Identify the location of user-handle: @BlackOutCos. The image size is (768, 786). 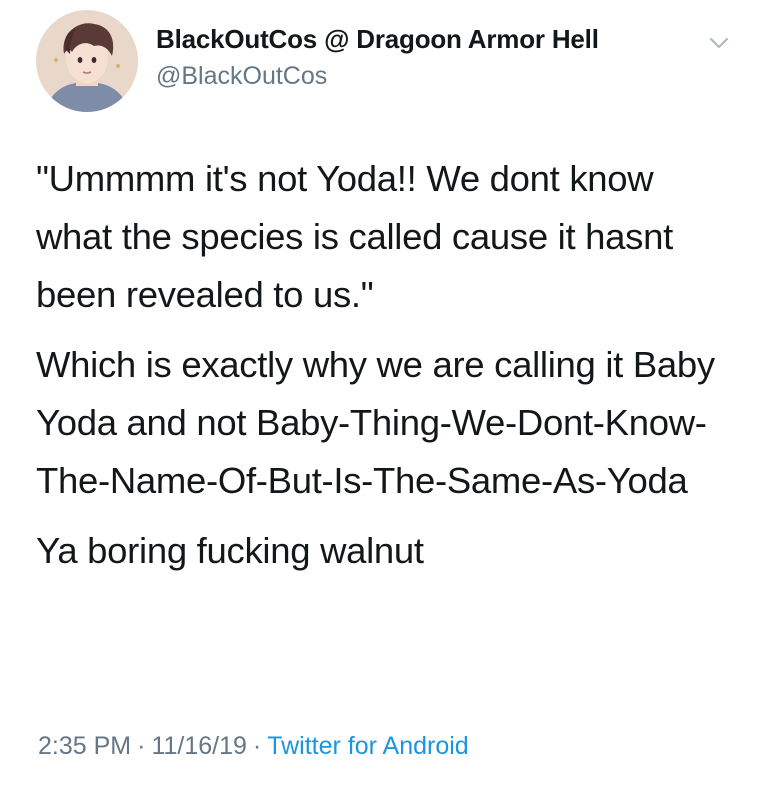
(241, 76).